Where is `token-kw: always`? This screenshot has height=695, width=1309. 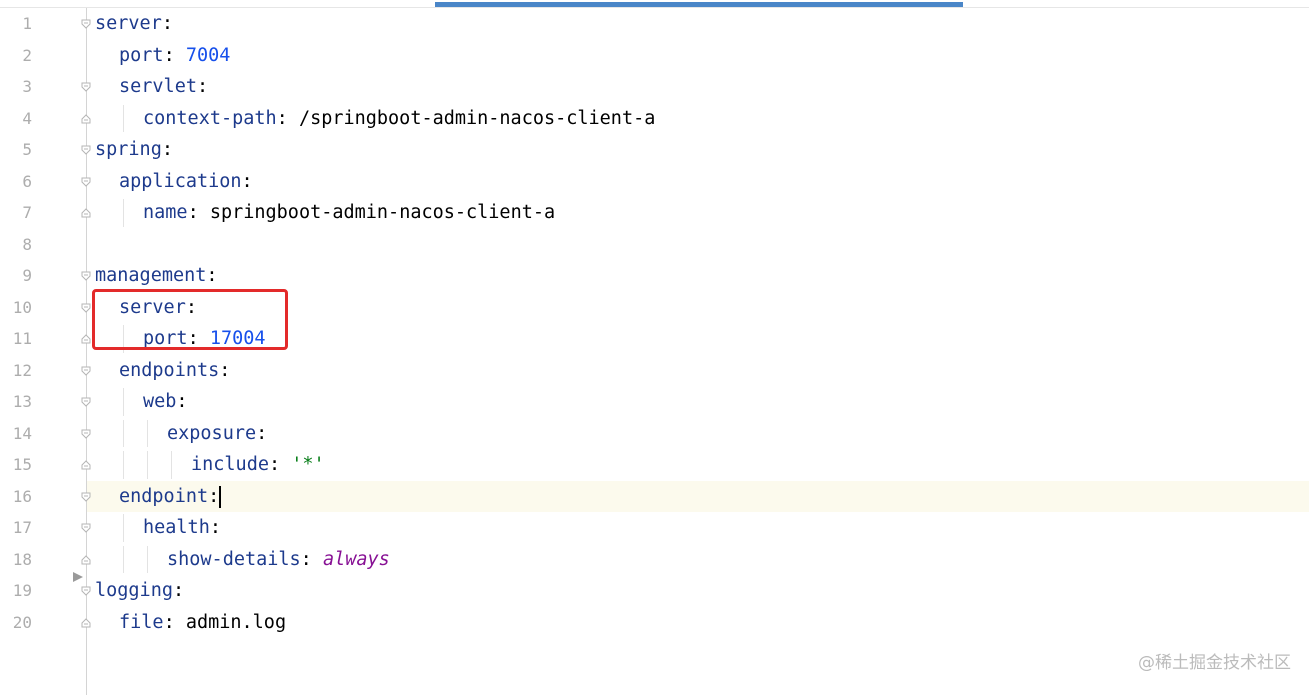 token-kw: always is located at coordinates (356, 559).